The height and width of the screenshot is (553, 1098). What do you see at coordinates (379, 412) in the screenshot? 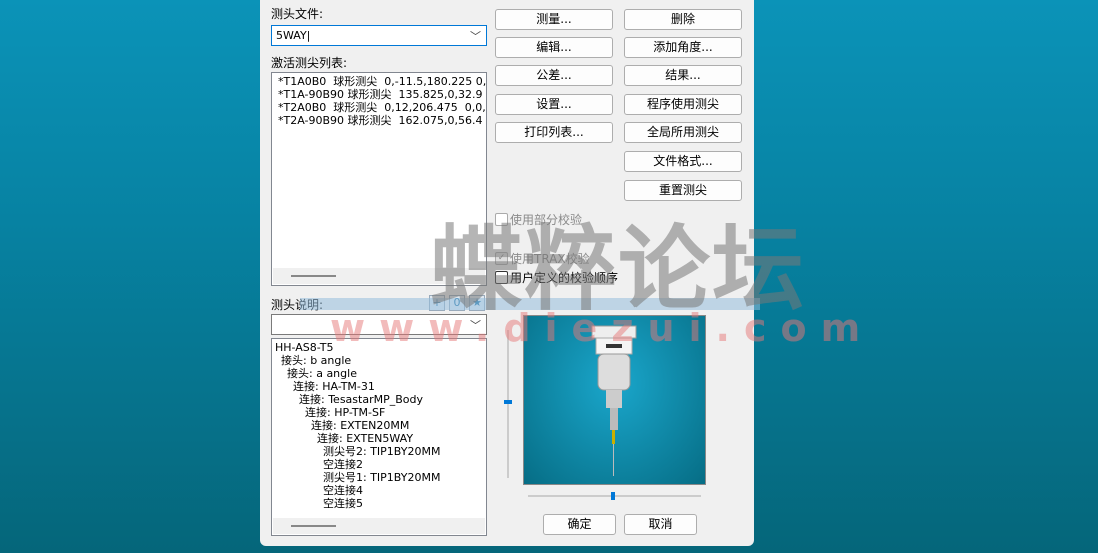
I see `tree-node: 连接: HP-TM-SF` at bounding box center [379, 412].